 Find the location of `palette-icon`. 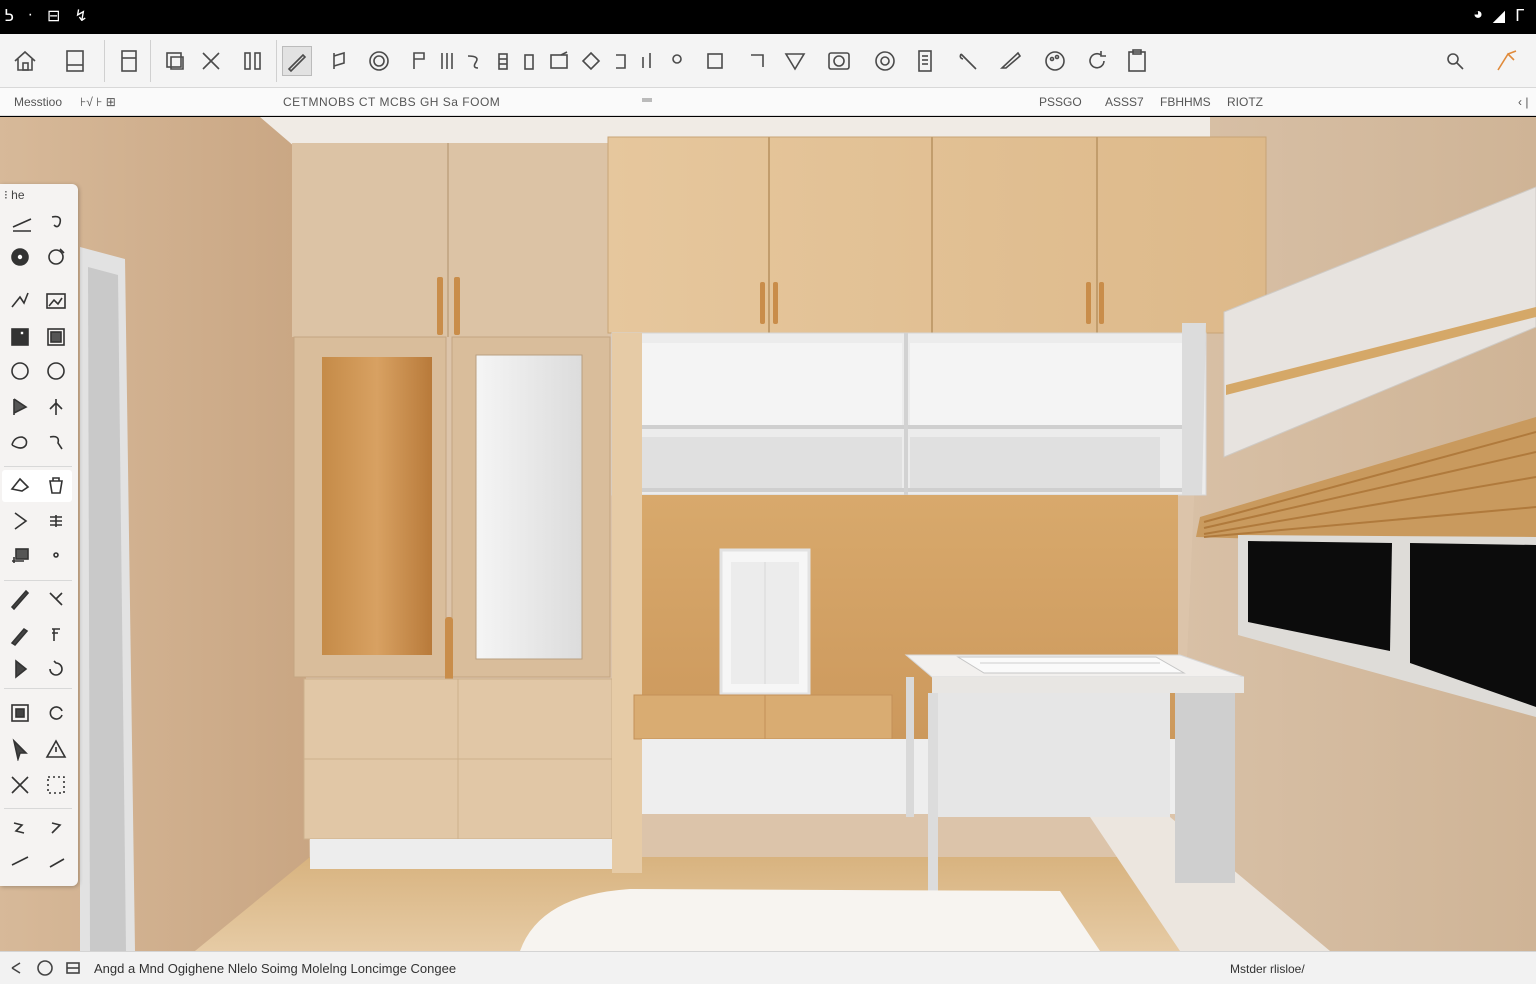

palette-icon is located at coordinates (1055, 61).